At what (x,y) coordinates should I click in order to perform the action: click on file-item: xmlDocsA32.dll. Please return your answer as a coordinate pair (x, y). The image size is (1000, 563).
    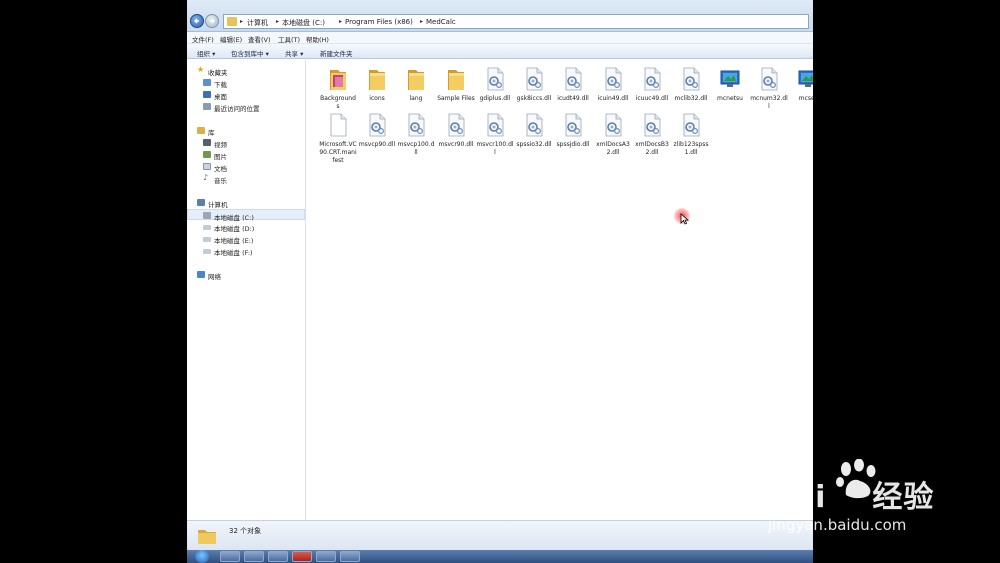
    Looking at the image, I should click on (613, 136).